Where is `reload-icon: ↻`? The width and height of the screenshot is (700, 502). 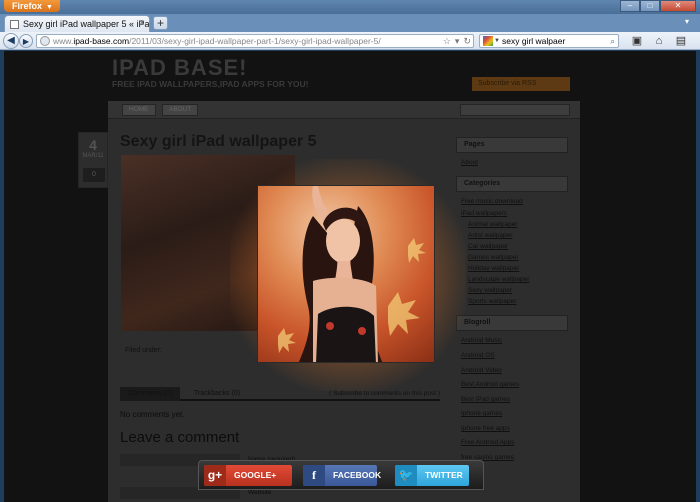 reload-icon: ↻ is located at coordinates (467, 41).